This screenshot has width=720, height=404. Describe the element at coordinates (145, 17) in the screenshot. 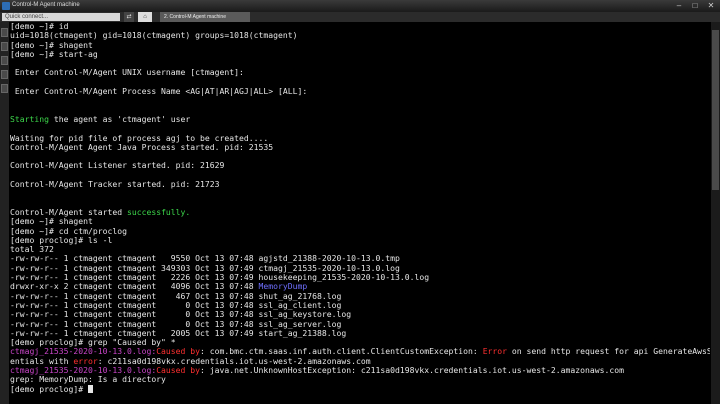

I see `home-tab-icon: ⌂` at that location.